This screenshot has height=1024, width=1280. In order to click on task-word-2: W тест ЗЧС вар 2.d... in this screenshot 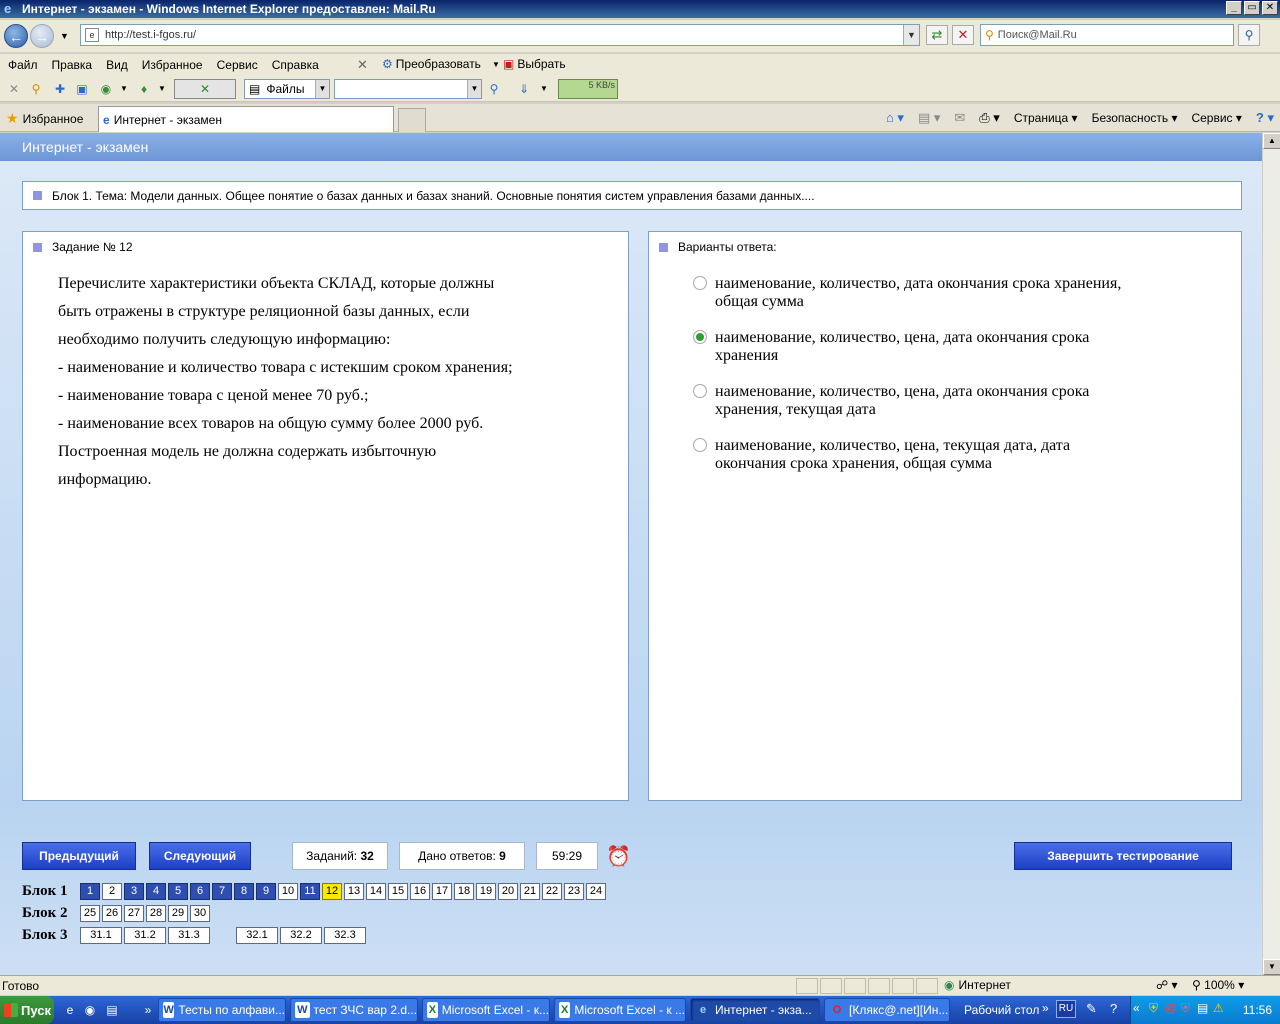, I will do `click(354, 1010)`.